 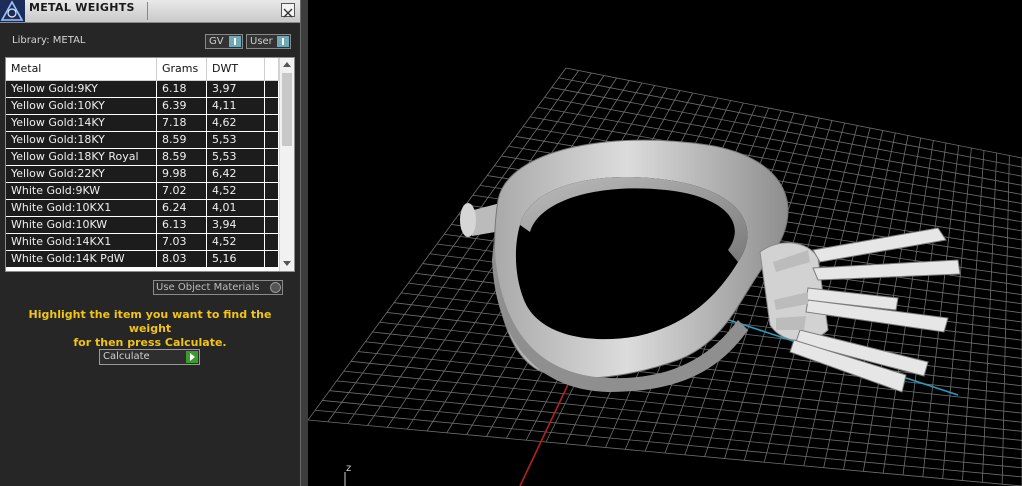 I want to click on metal-cell: Yellow Gold:9KY, so click(x=81, y=89).